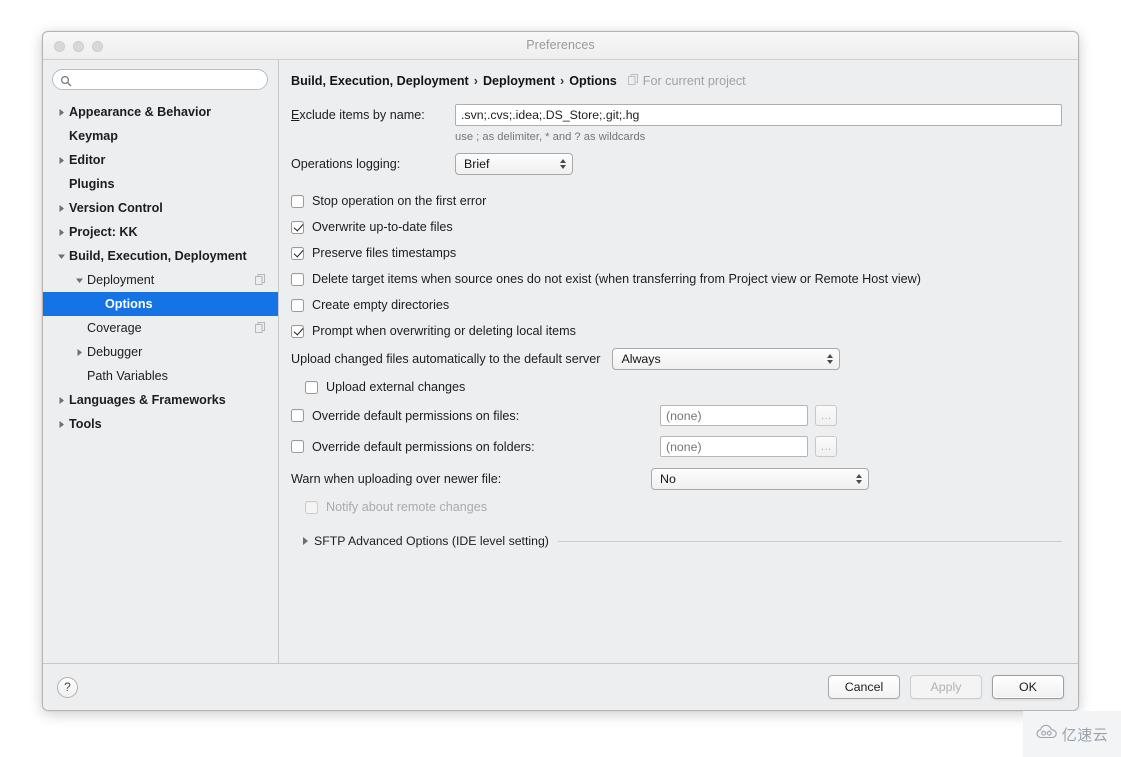  What do you see at coordinates (758, 115) in the screenshot?
I see `exclude-items-input` at bounding box center [758, 115].